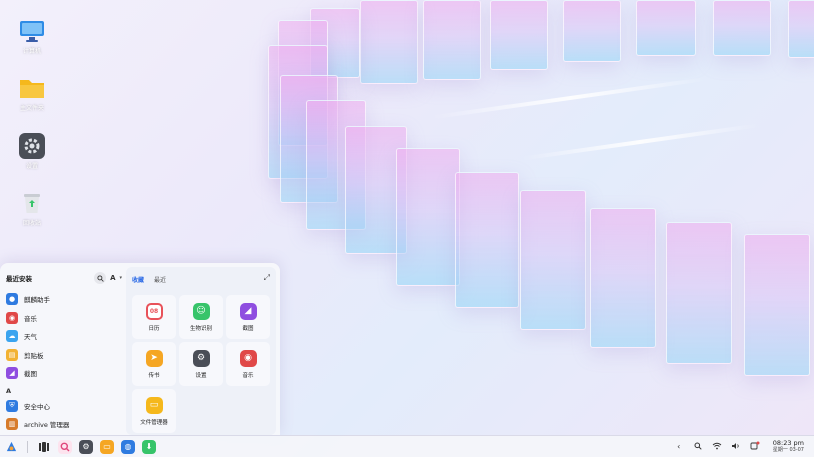 This screenshot has width=814, height=457. Describe the element at coordinates (34, 355) in the screenshot. I see `app-item-label: 剪贴板` at that location.